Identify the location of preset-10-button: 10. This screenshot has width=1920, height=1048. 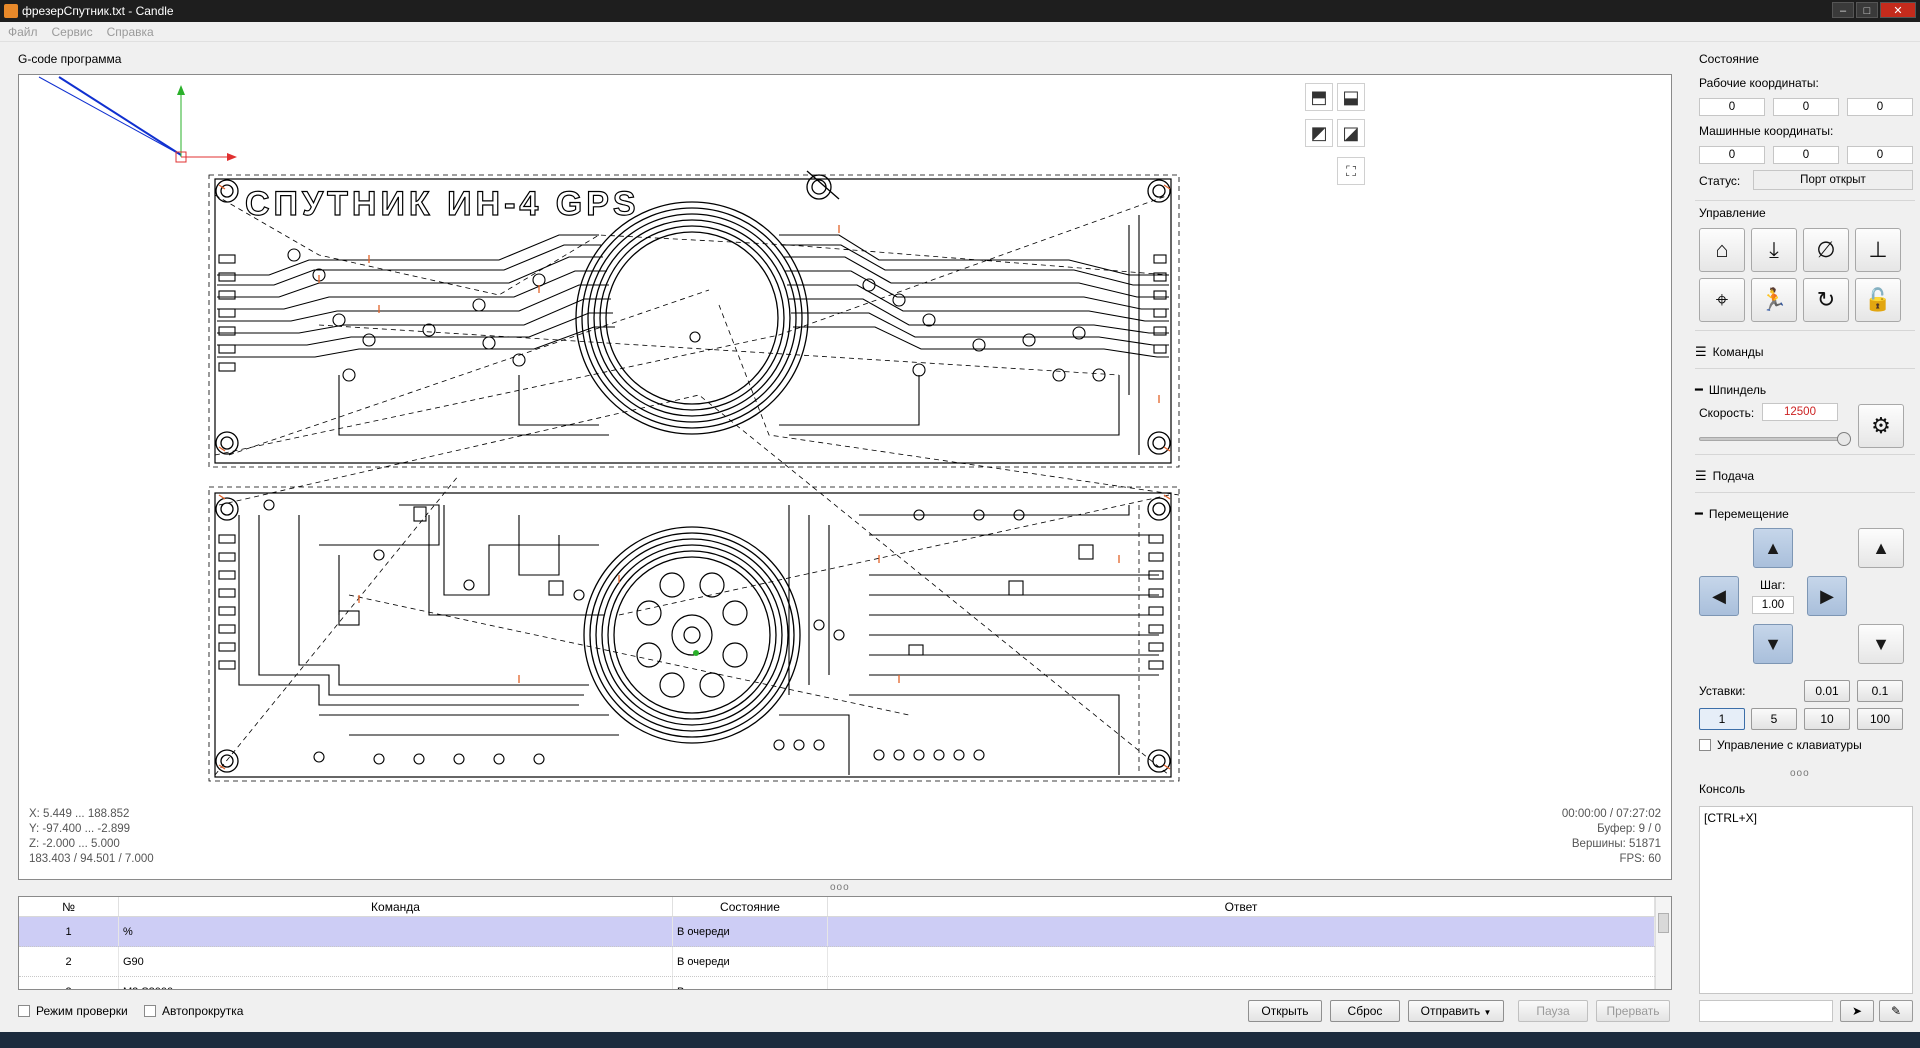
(1827, 719).